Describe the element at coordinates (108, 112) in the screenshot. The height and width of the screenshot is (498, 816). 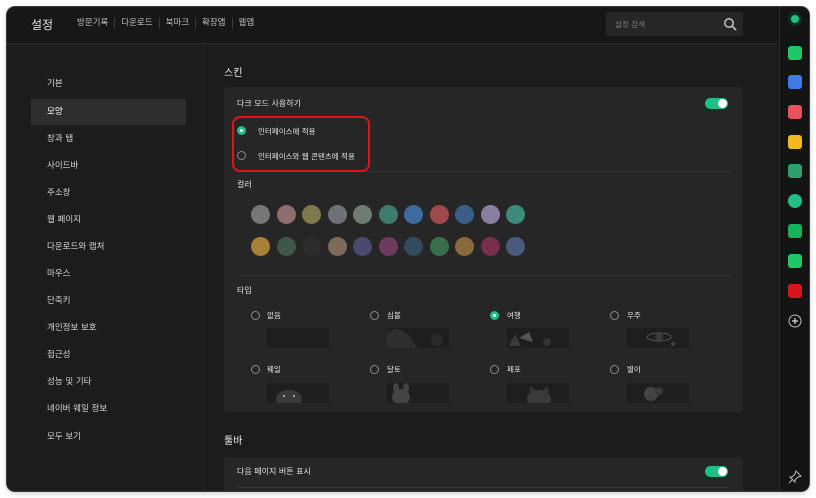
I see `sidebar-item-appearance: 모양` at that location.